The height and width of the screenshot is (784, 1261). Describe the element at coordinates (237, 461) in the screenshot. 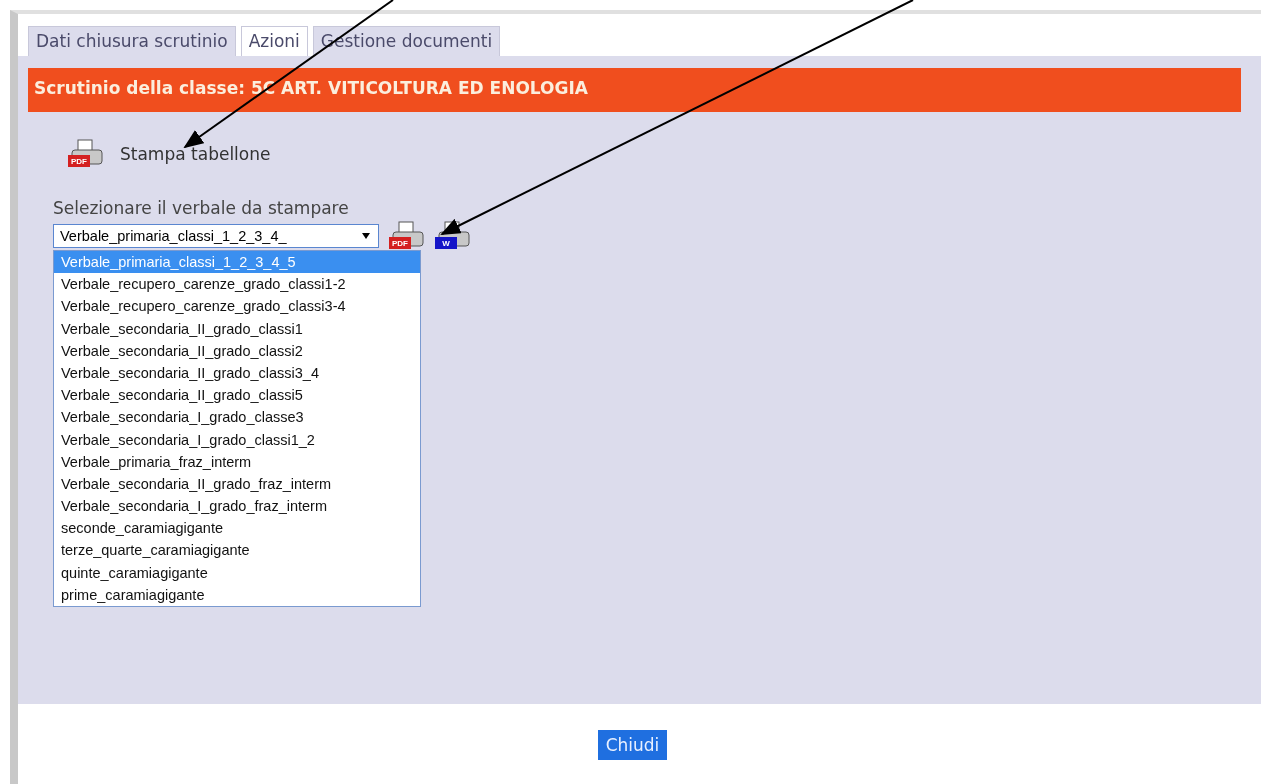

I see `dropdown-option: Verbale_primaria_fraz_interm` at that location.